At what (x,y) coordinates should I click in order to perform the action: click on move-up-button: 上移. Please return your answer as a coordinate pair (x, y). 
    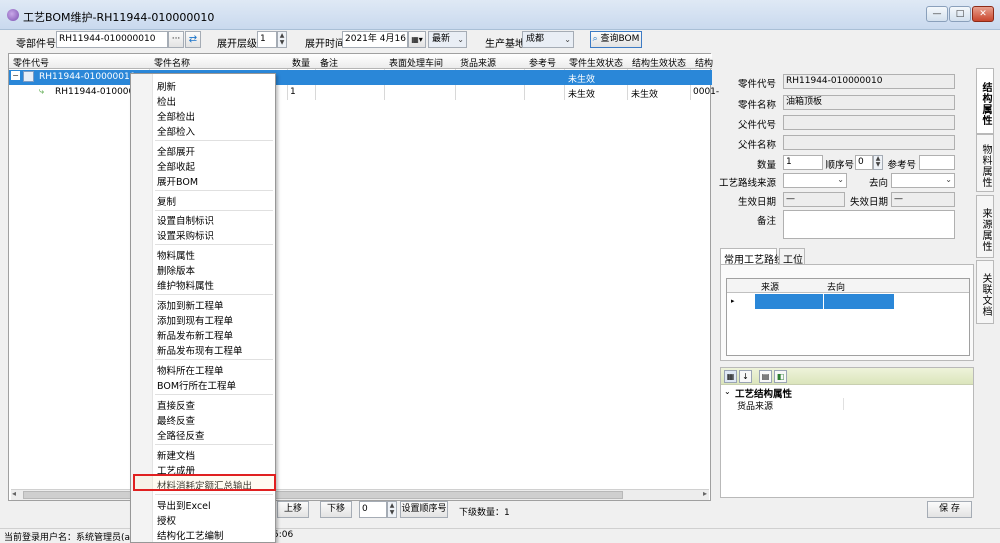
    Looking at the image, I should click on (293, 509).